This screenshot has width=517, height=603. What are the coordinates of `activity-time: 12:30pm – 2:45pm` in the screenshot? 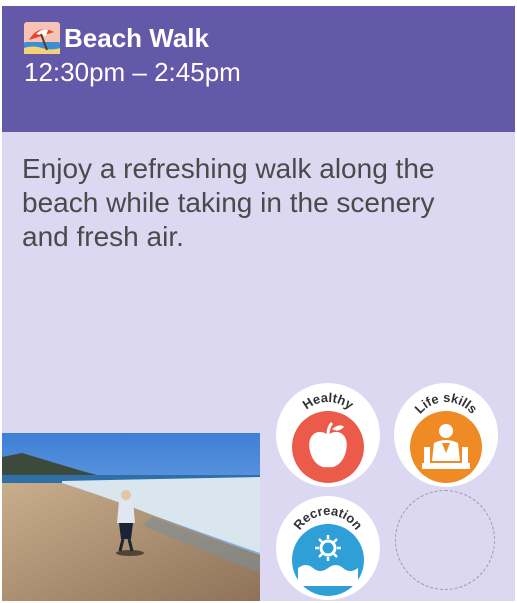 It's located at (132, 72).